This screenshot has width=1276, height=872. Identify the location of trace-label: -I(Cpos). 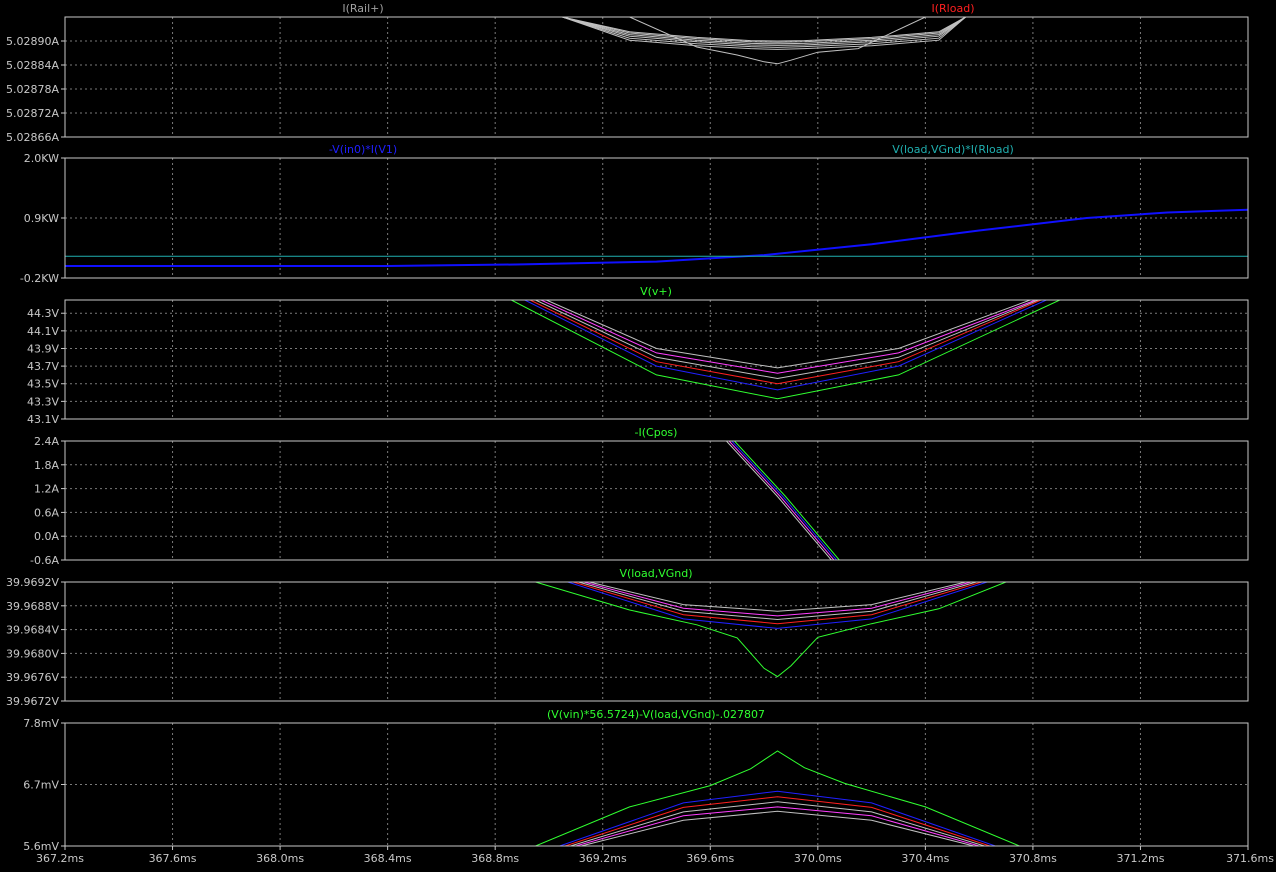
(656, 432).